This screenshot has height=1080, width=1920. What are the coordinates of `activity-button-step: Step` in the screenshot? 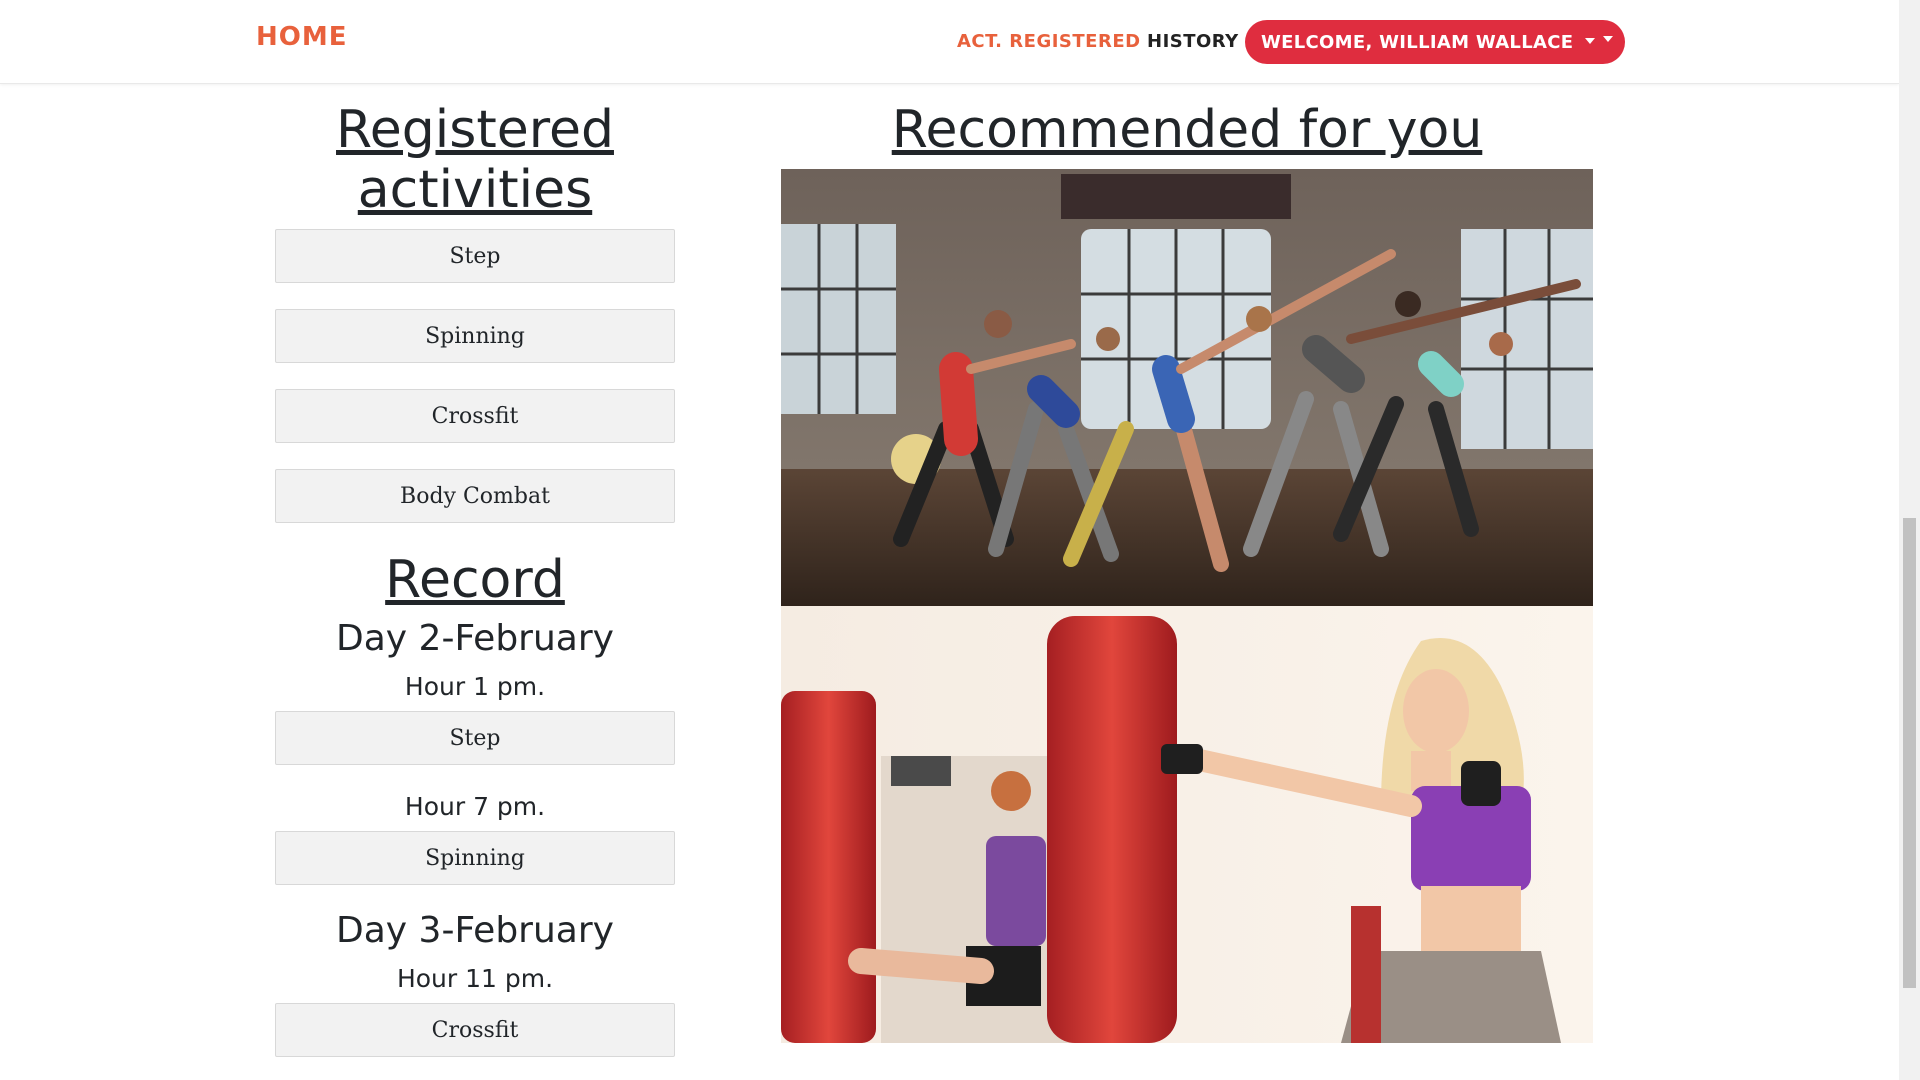 It's located at (475, 256).